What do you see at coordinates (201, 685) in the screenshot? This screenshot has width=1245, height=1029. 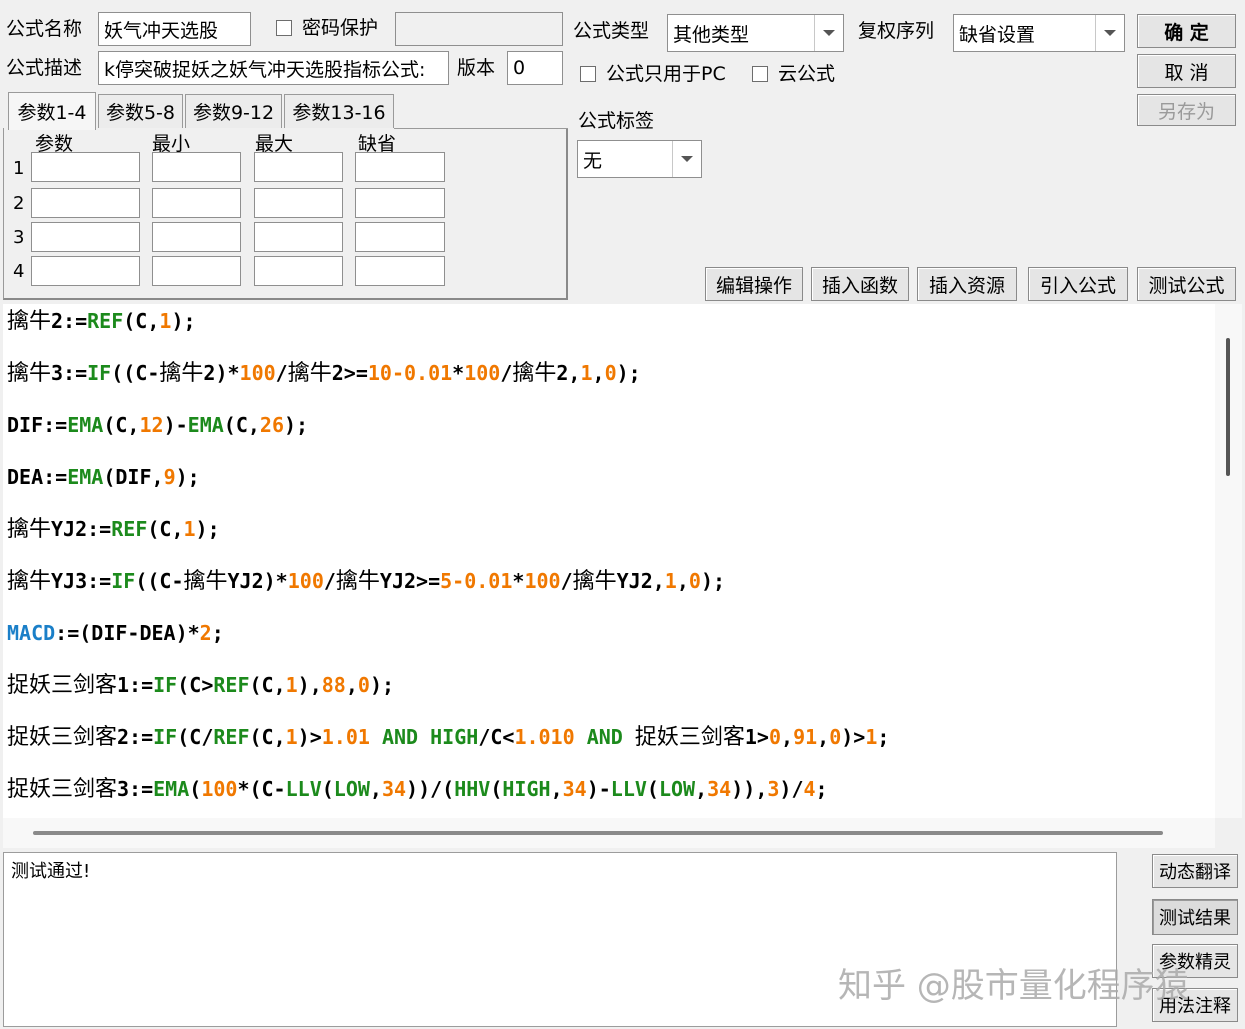 I see `code-line: 捉妖三剑客1:=IF(C>REF(C,1),88,0);` at bounding box center [201, 685].